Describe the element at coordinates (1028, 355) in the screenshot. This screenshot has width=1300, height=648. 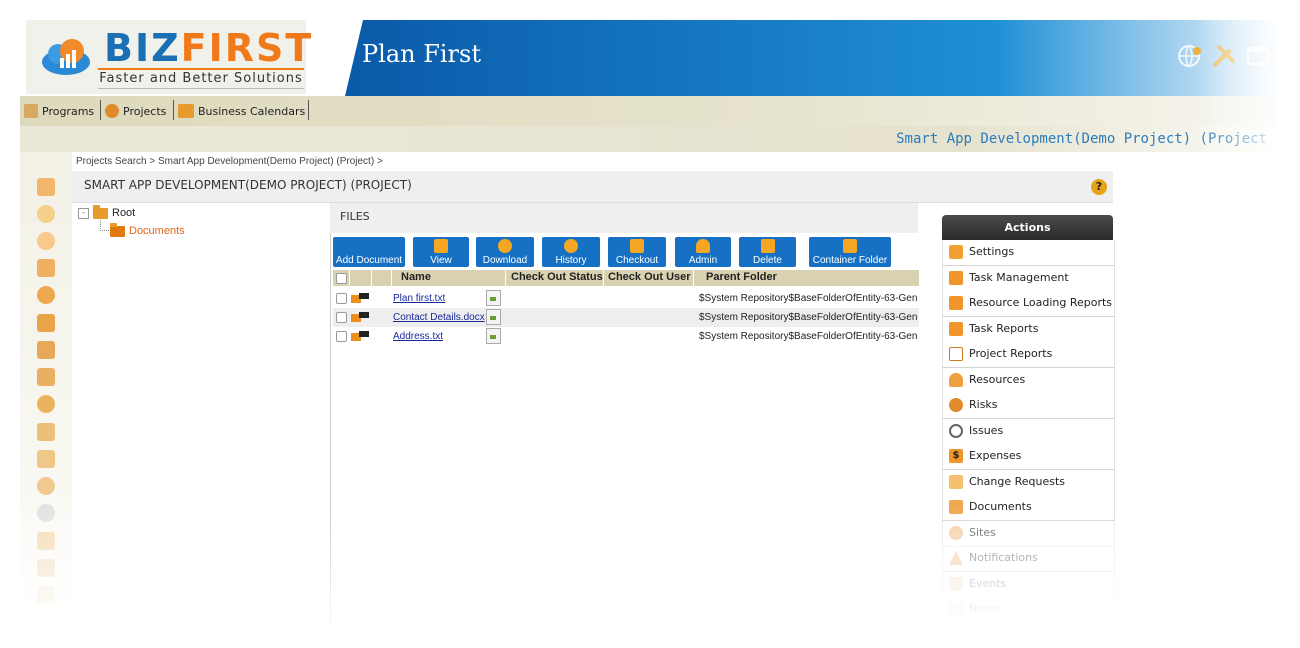
I see `action-project-reports: Project Reports` at that location.